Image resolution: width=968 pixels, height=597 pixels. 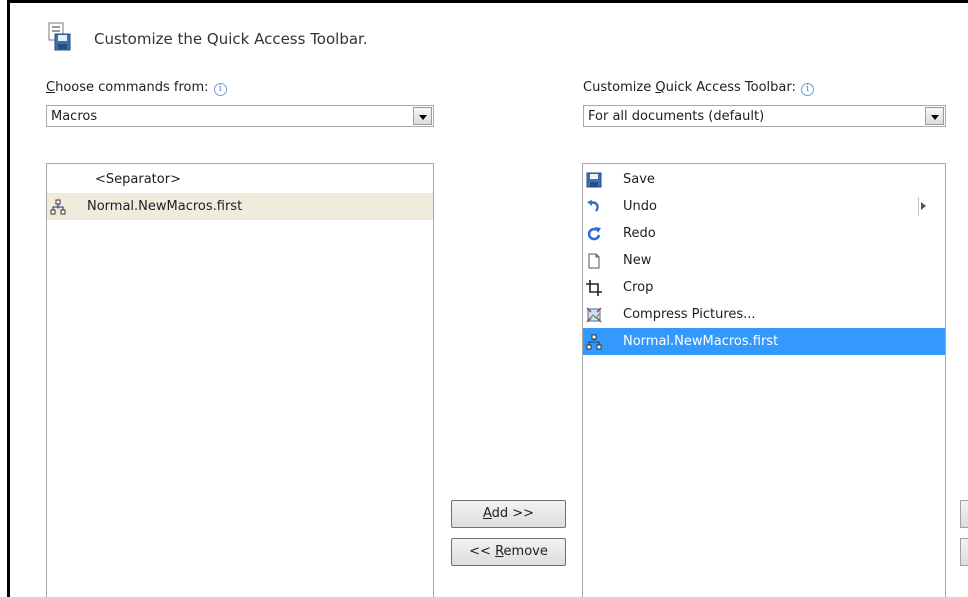 I want to click on split-divider, so click(x=918, y=206).